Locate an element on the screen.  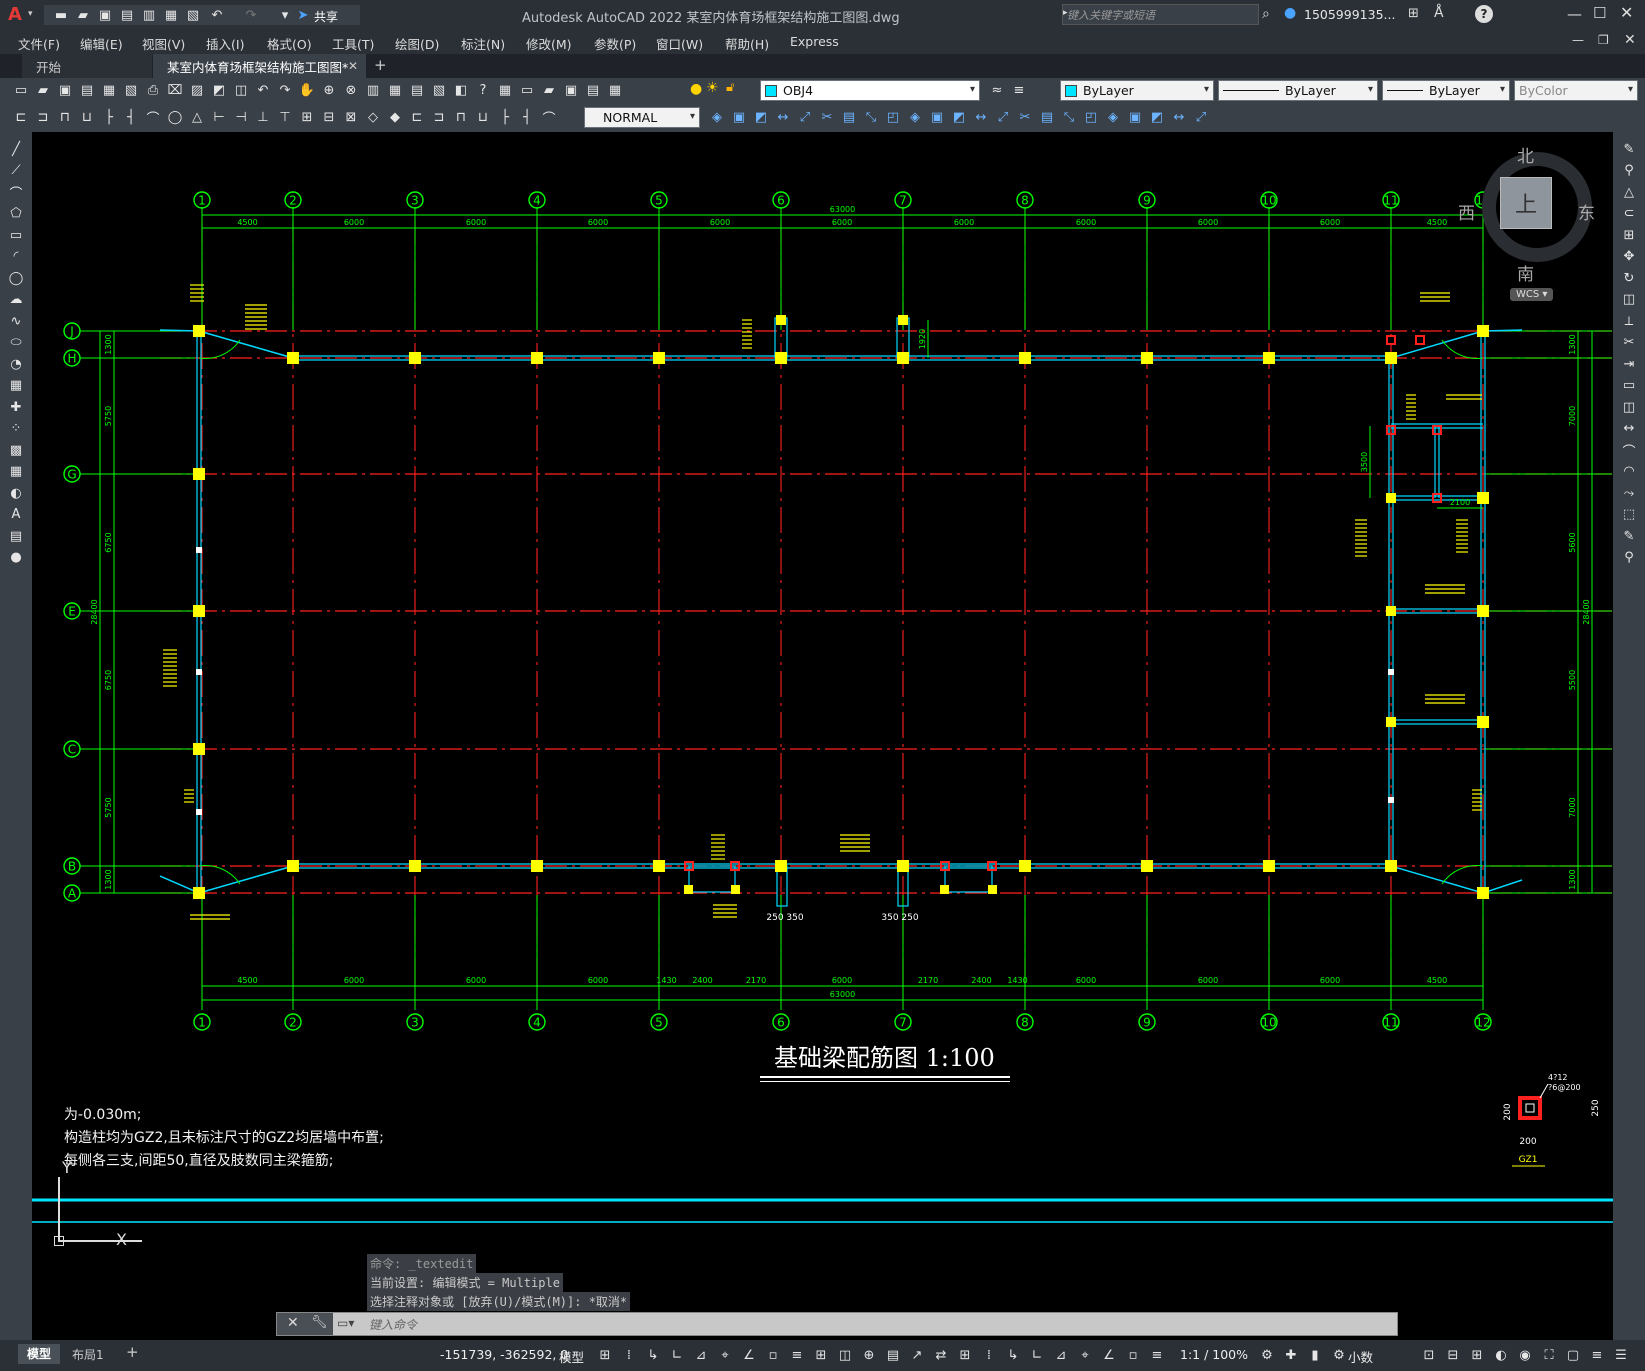
customize-qat-icon: ▾ is located at coordinates (285, 15).